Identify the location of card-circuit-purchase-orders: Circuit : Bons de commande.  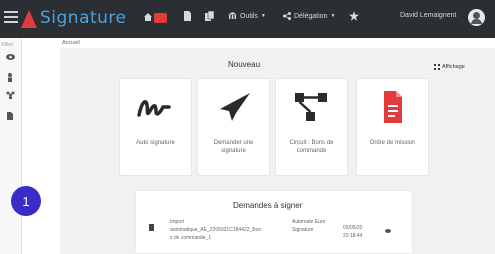
(311, 127).